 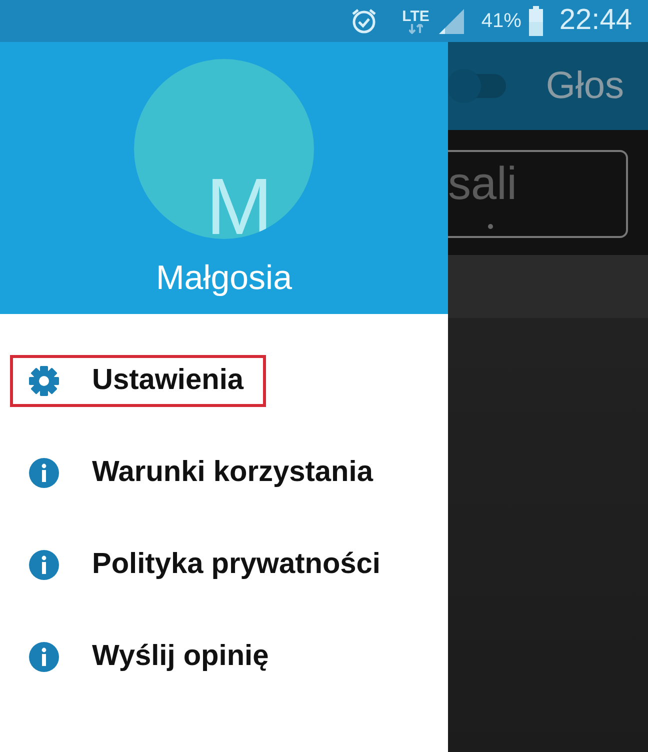 I want to click on menu-item: Ustawienia, so click(x=138, y=381).